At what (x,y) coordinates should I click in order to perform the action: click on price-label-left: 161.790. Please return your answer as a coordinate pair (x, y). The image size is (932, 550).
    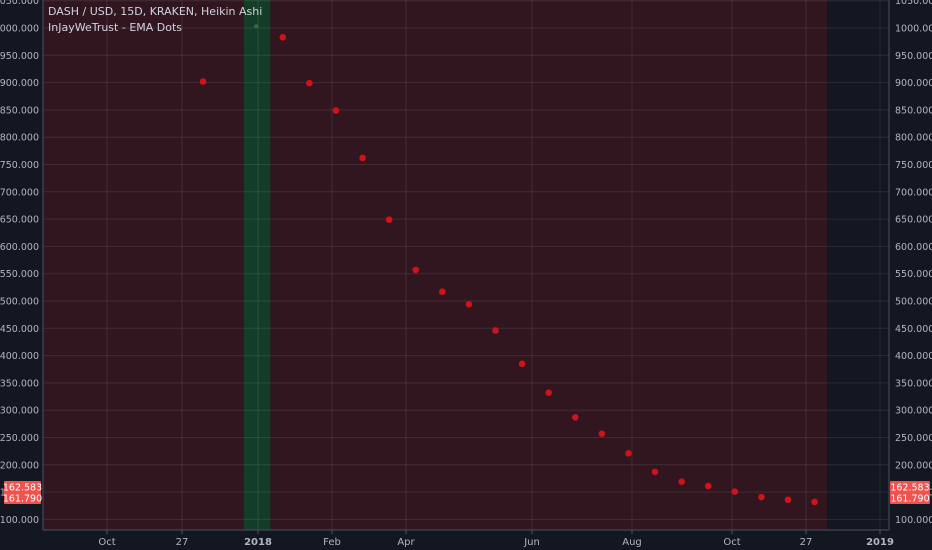
    Looking at the image, I should click on (22, 499).